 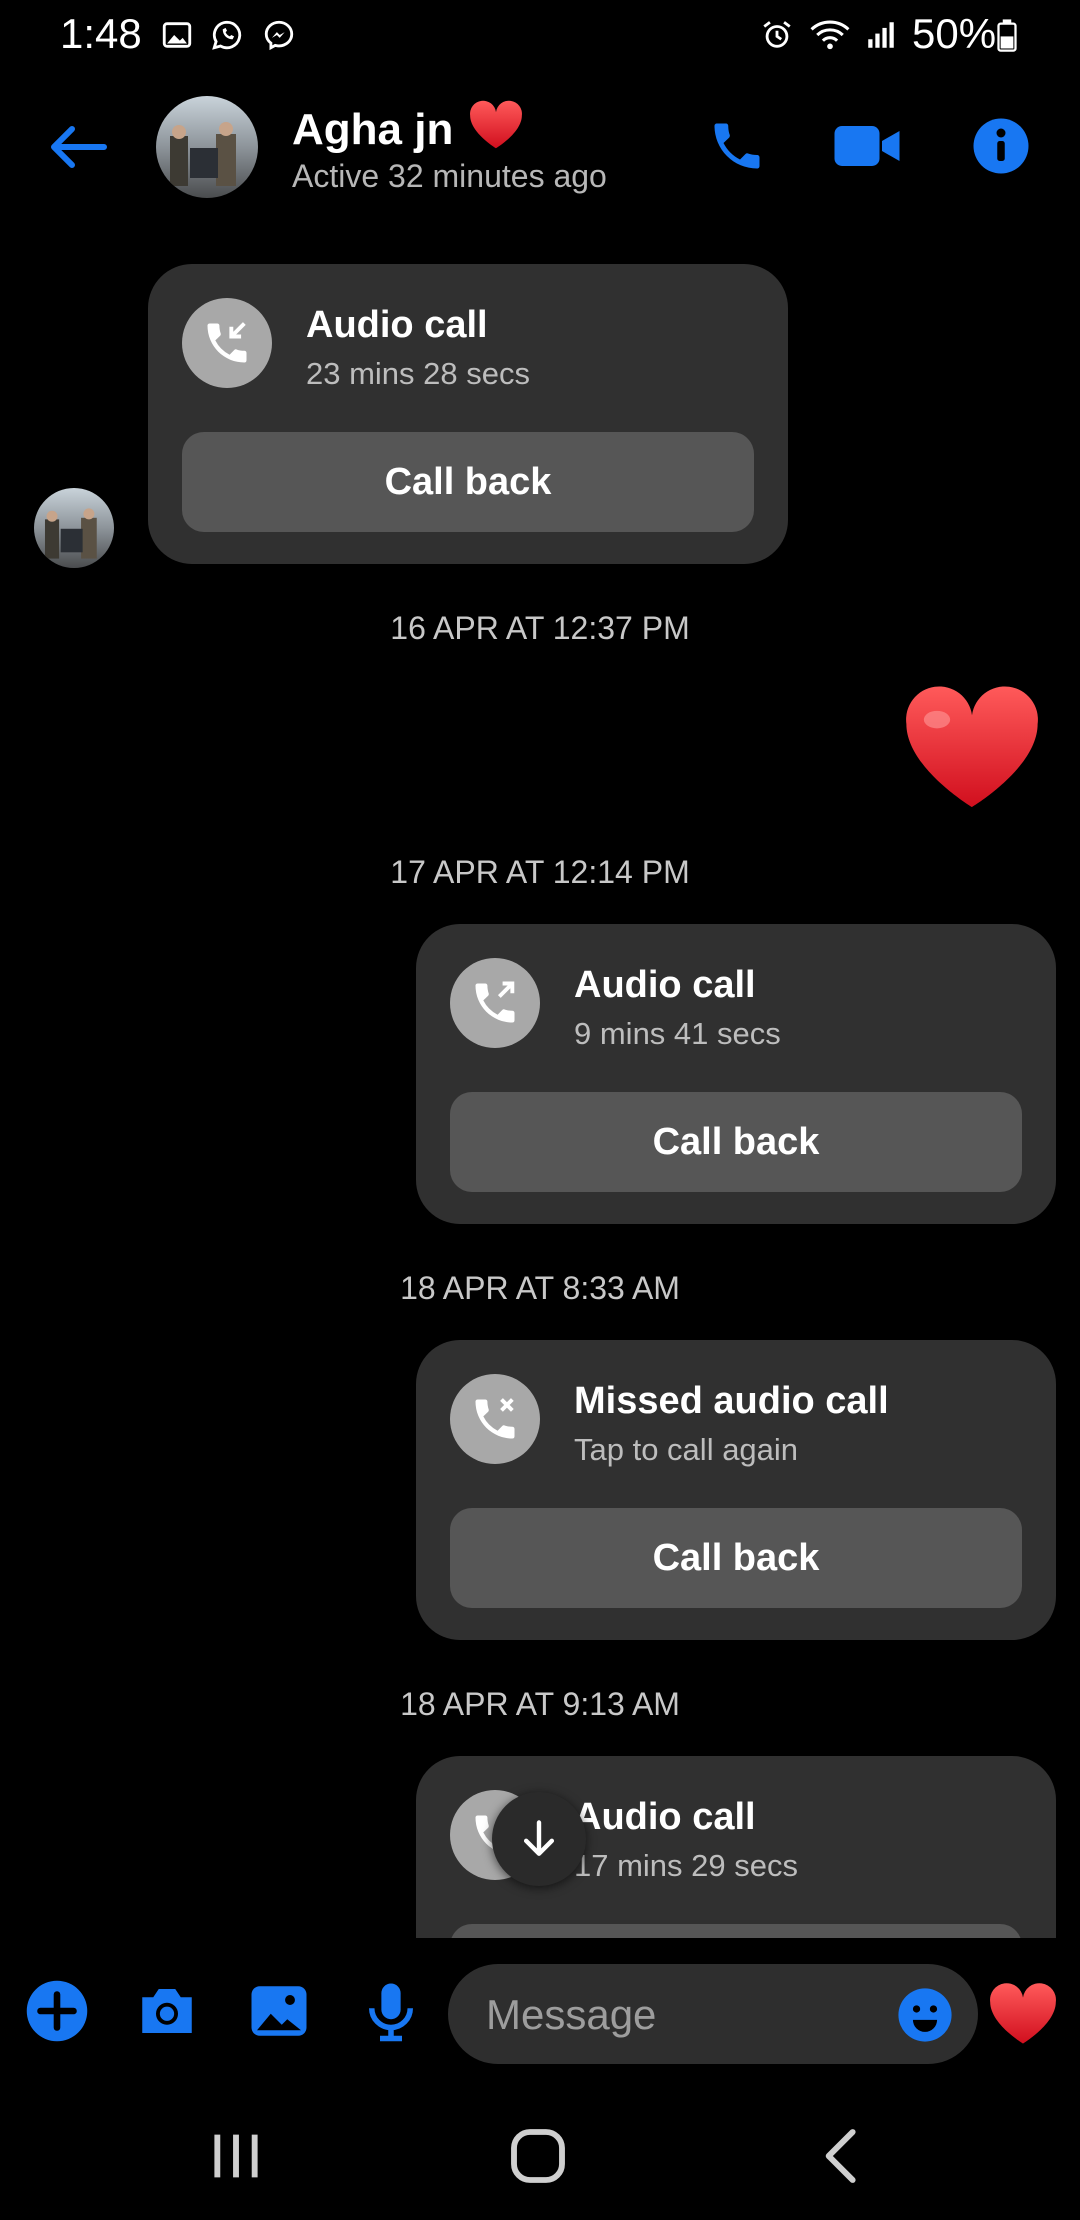 I want to click on emoji-icon, so click(x=925, y=2015).